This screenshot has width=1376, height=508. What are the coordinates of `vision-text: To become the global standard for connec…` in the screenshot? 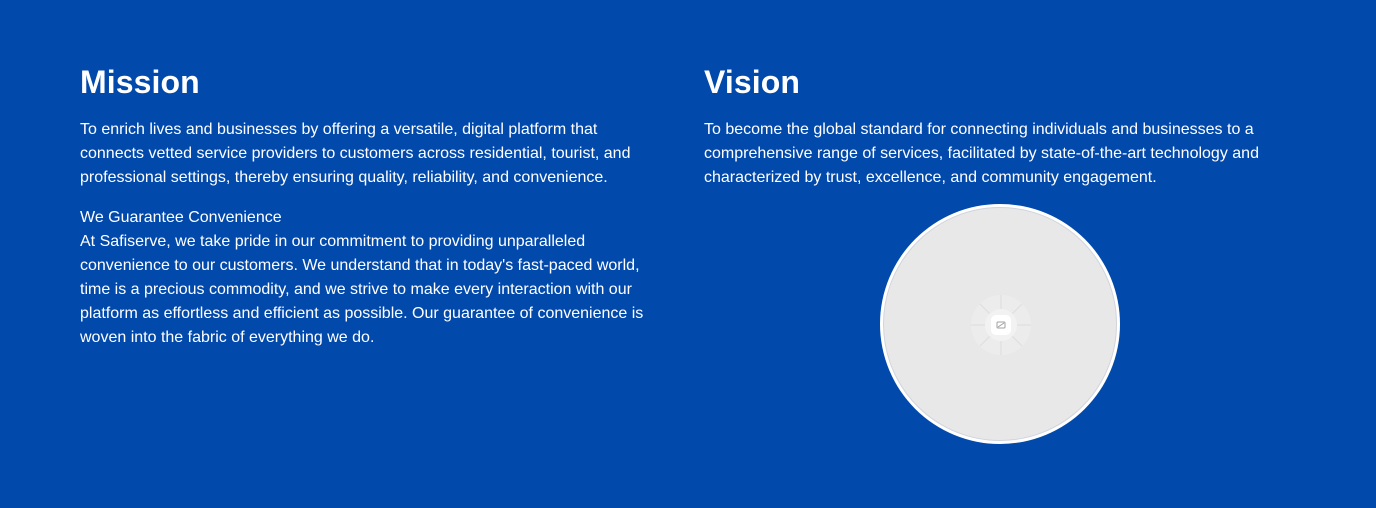 It's located at (981, 153).